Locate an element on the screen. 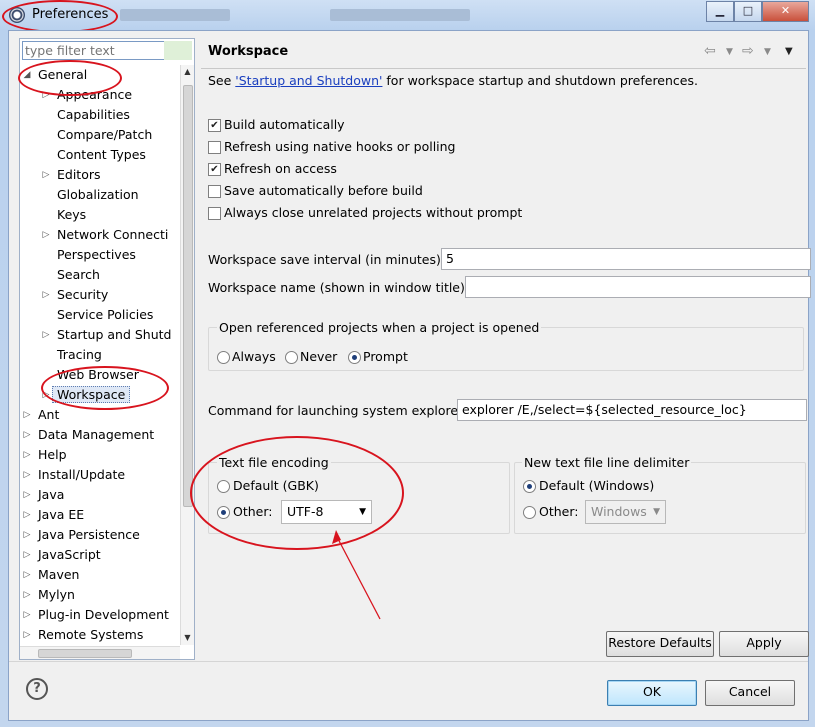 This screenshot has height=727, width=815. tree-item: ▷ Ant is located at coordinates (42, 415).